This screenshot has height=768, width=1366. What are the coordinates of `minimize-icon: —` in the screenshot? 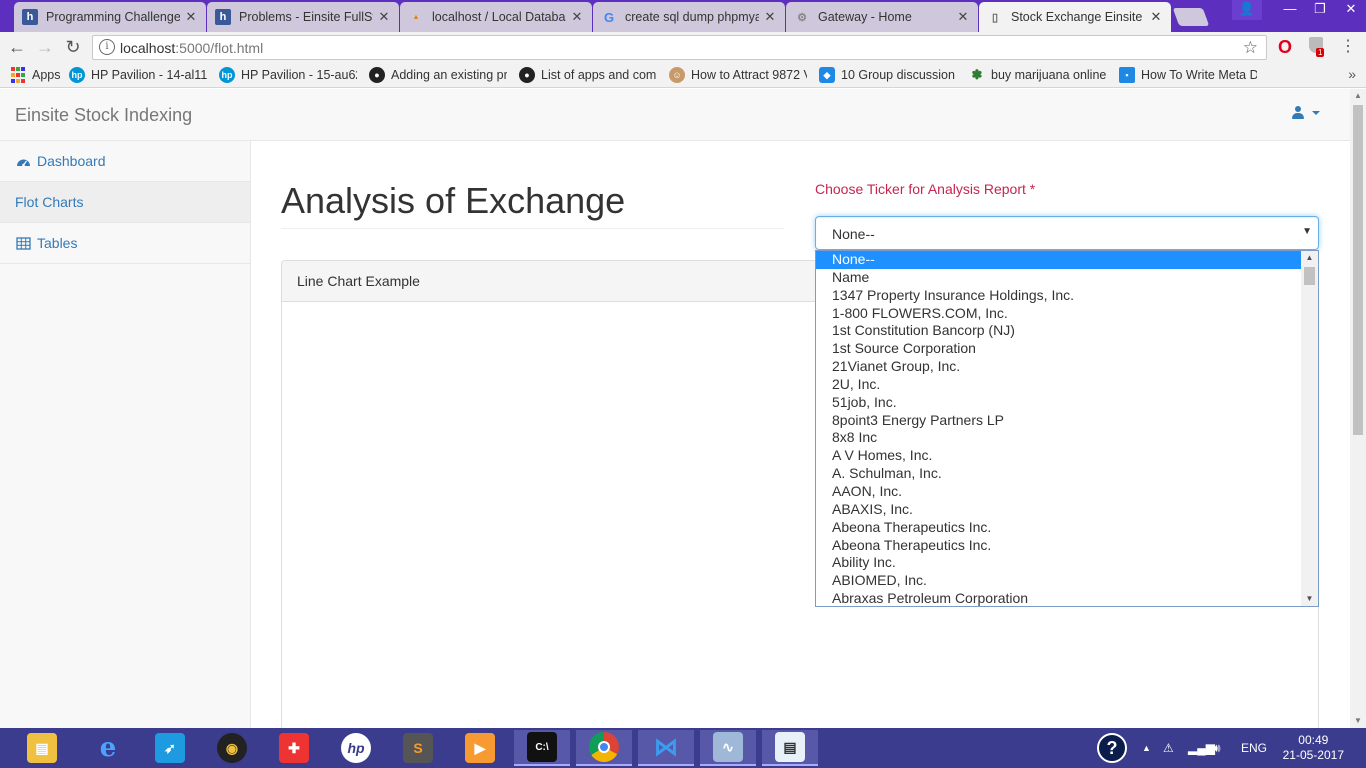 It's located at (1290, 10).